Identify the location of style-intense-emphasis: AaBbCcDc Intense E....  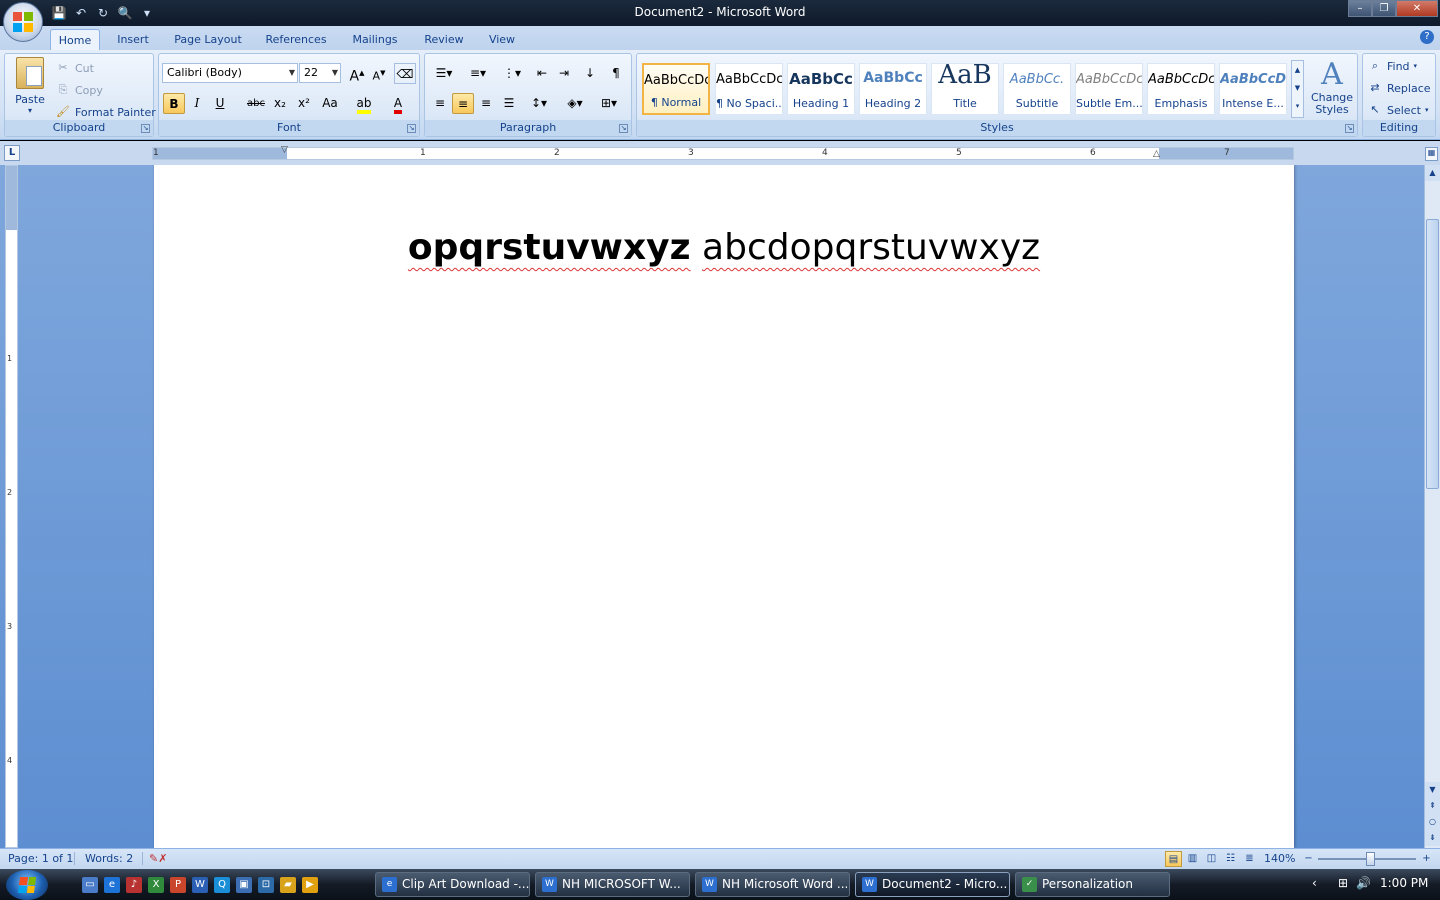
(1253, 89).